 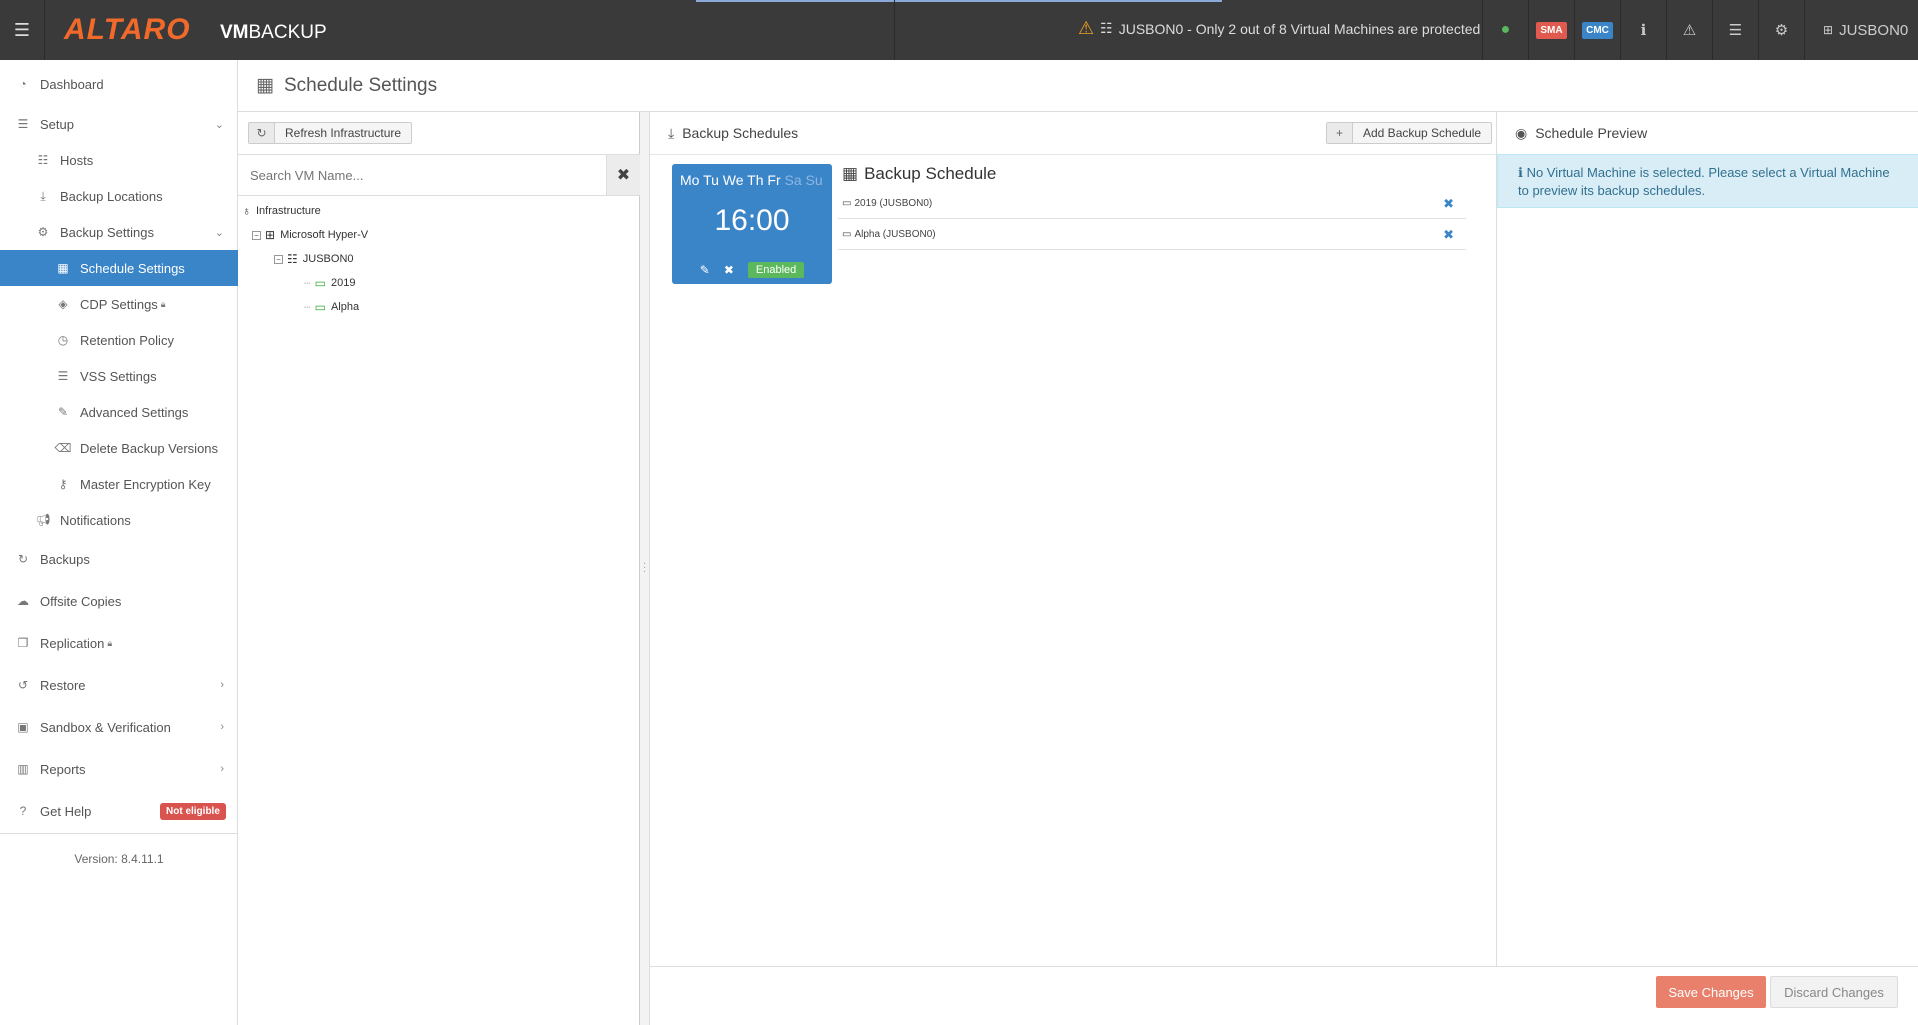 I want to click on sidebar-item-label: Backup Settings, so click(x=107, y=232).